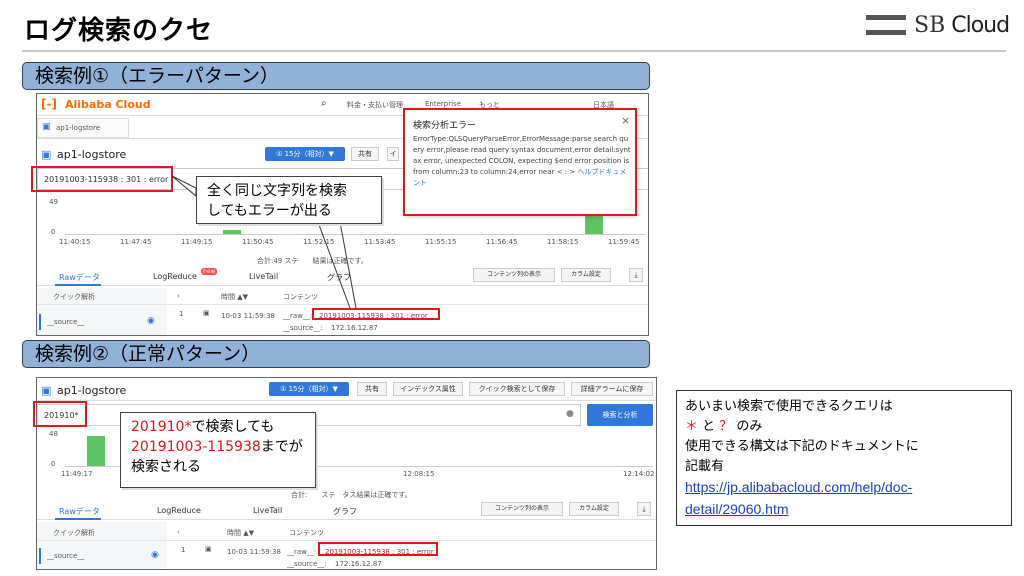 The width and height of the screenshot is (1024, 576). Describe the element at coordinates (620, 415) in the screenshot. I see `search-analyze-button: 検索と分析` at that location.